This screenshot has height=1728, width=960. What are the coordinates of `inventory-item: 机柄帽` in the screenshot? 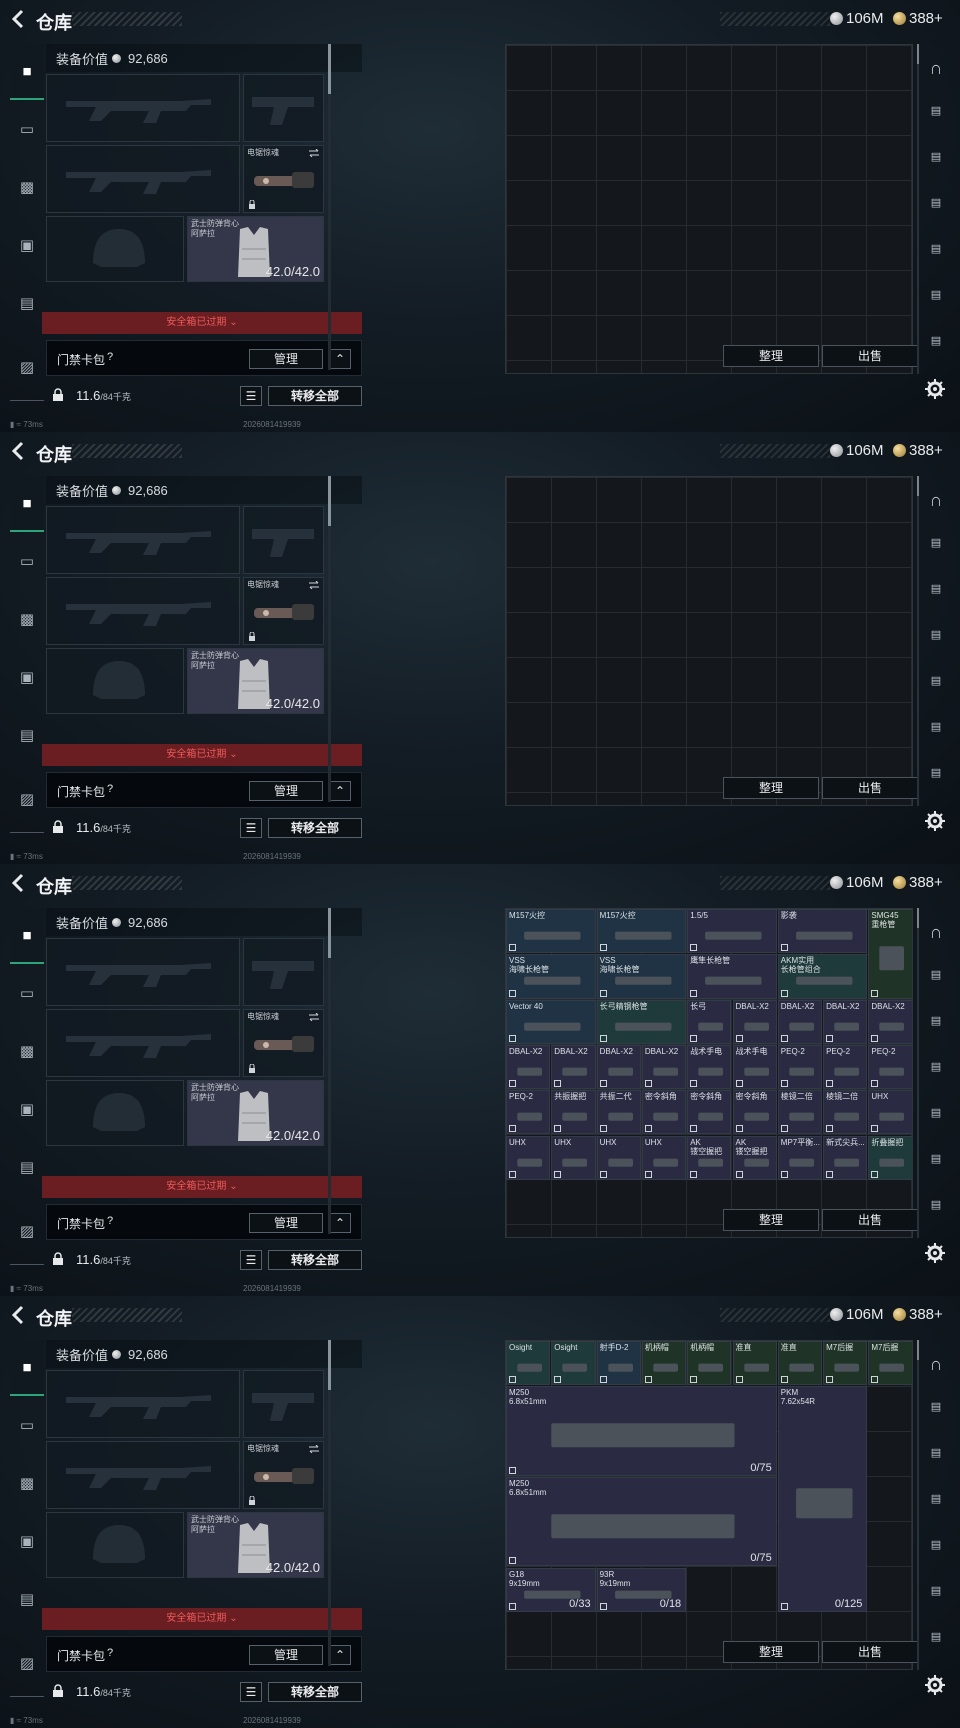 It's located at (664, 1363).